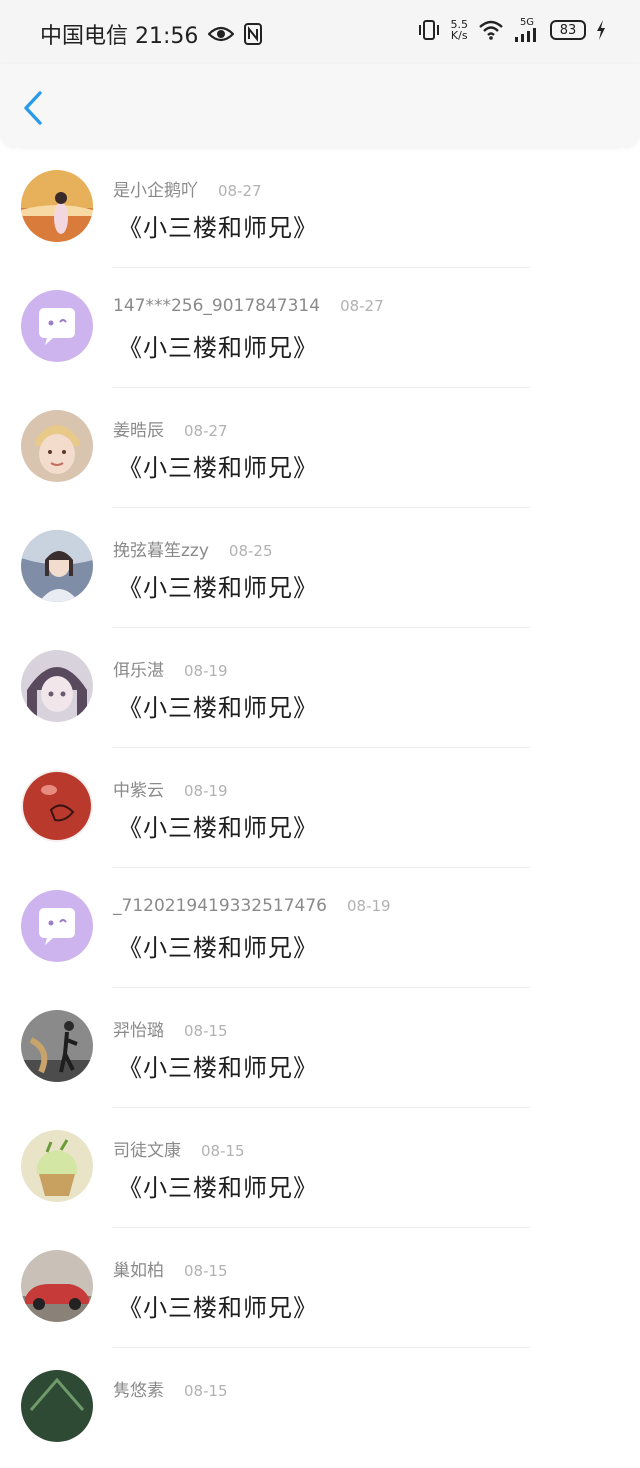 This screenshot has height=1468, width=640. I want to click on battery-level: 83, so click(568, 30).